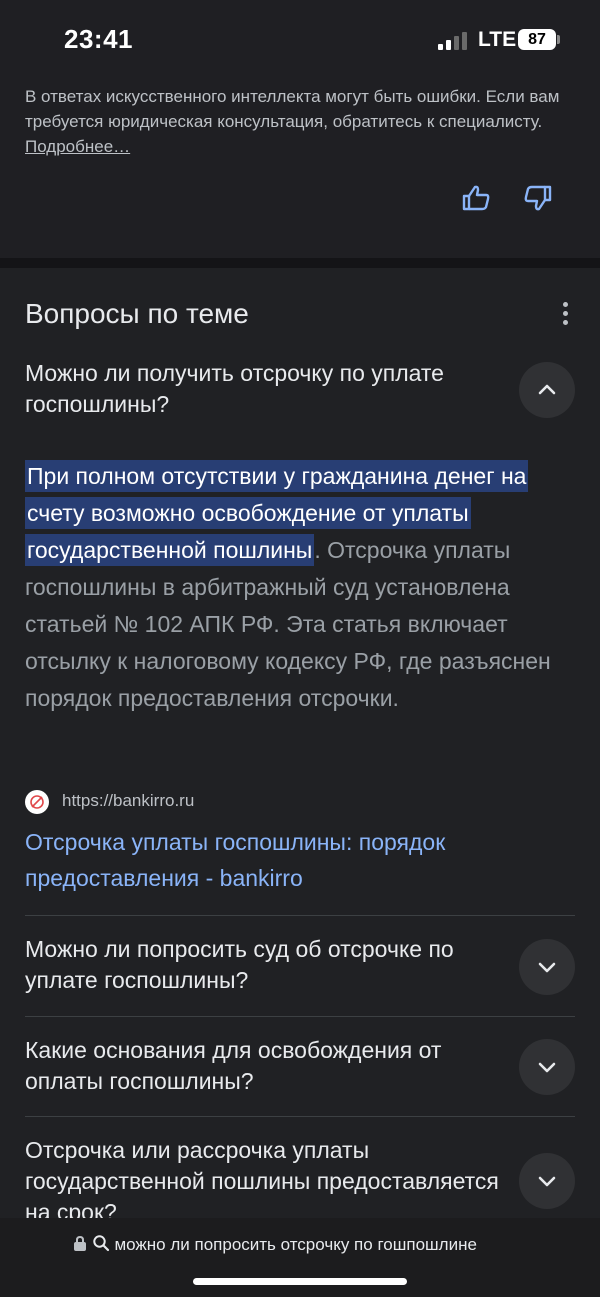 The height and width of the screenshot is (1297, 600). I want to click on section-title: Вопросы по теме, so click(137, 313).